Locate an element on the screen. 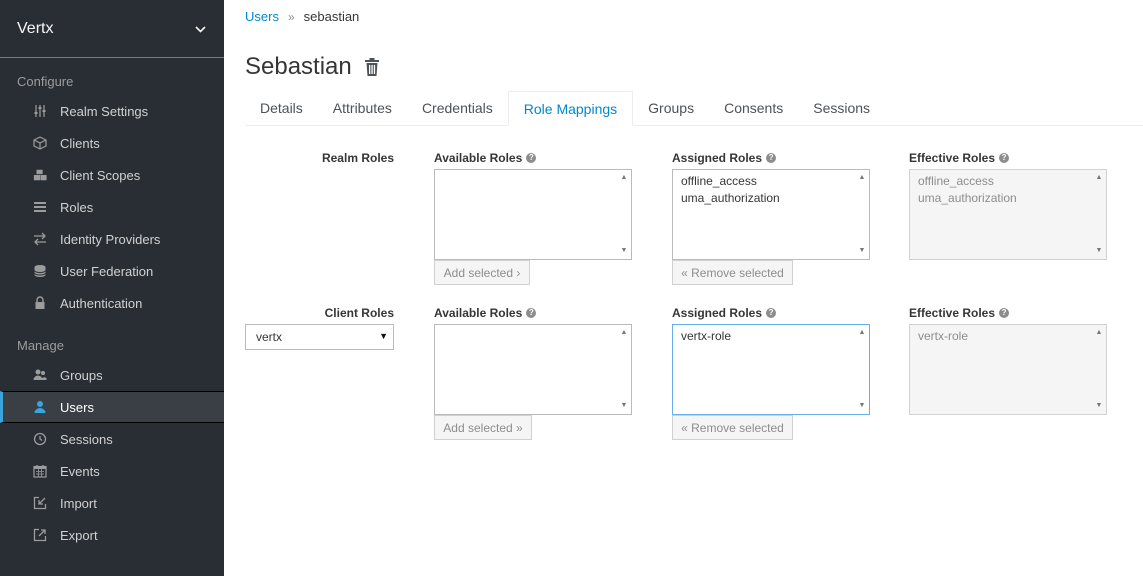  sidebar-item-label: Import is located at coordinates (78, 503).